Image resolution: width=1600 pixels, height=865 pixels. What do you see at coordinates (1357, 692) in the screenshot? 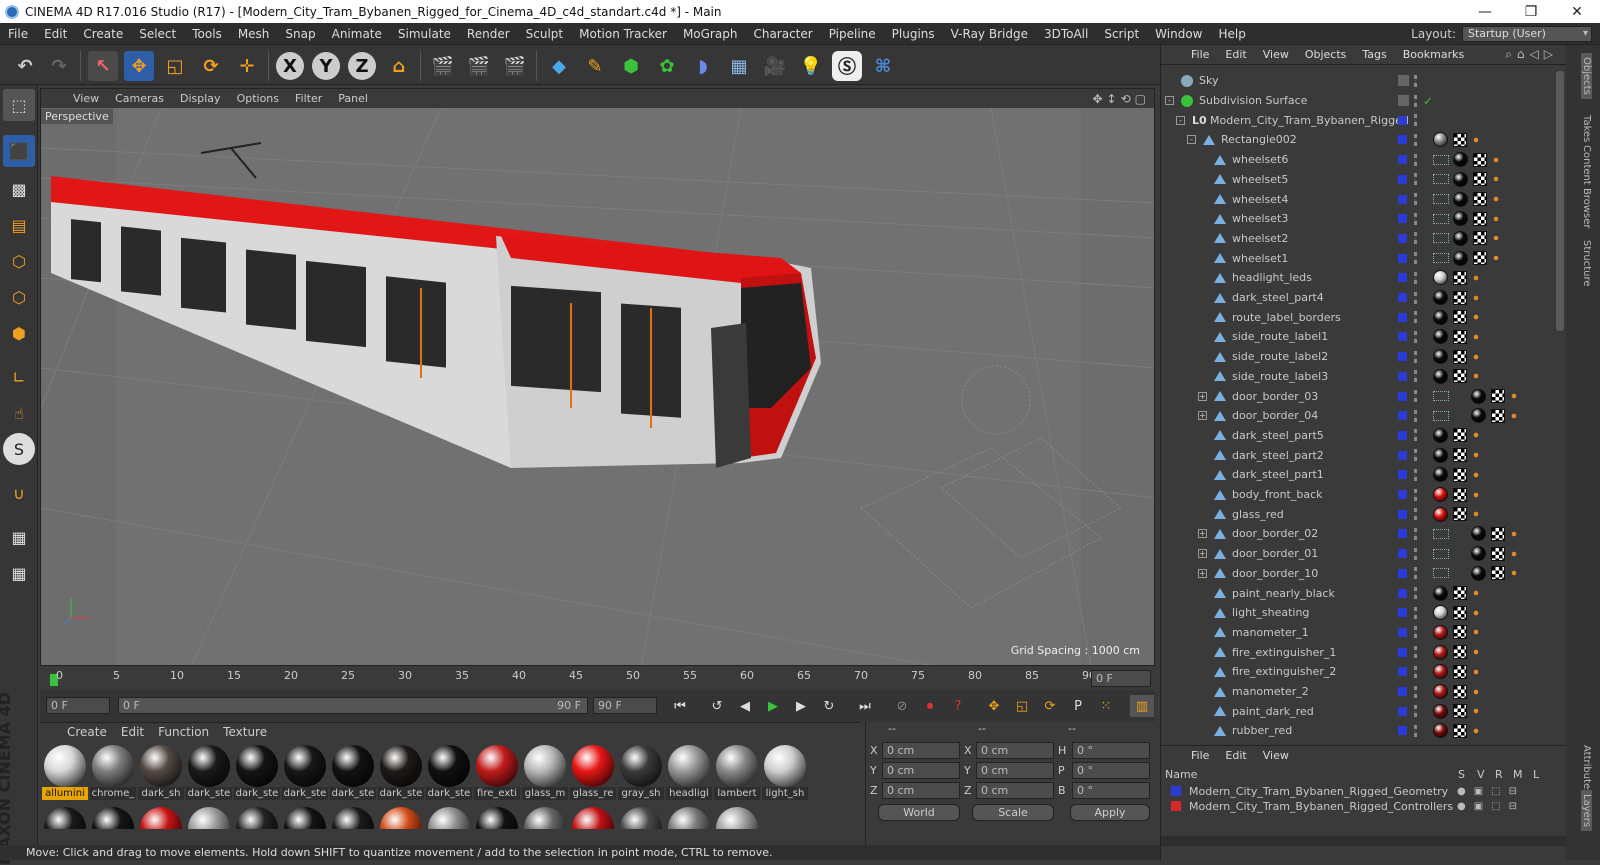
I see `object-row: manometer_2` at bounding box center [1357, 692].